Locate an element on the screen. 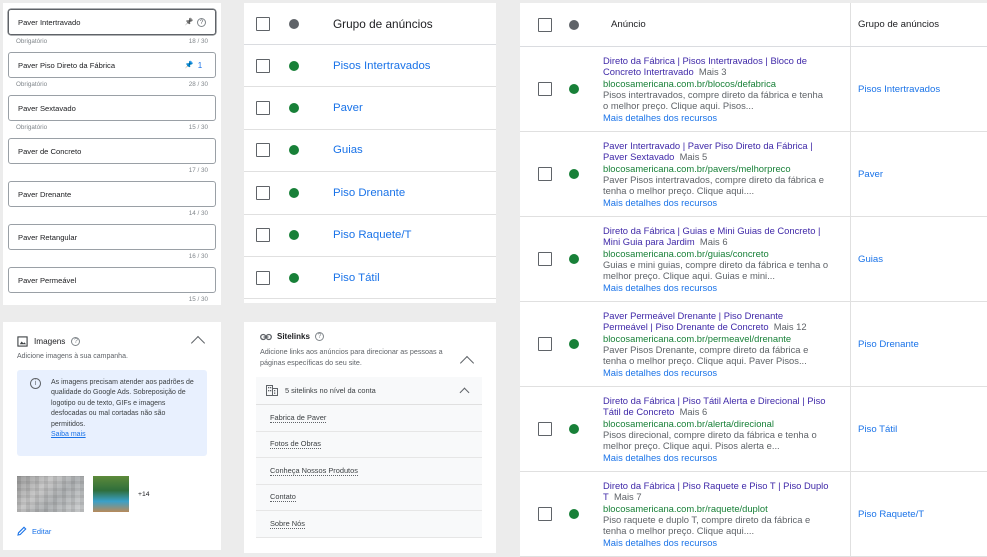  headline-meta: 14 / 30 is located at coordinates (112, 215).